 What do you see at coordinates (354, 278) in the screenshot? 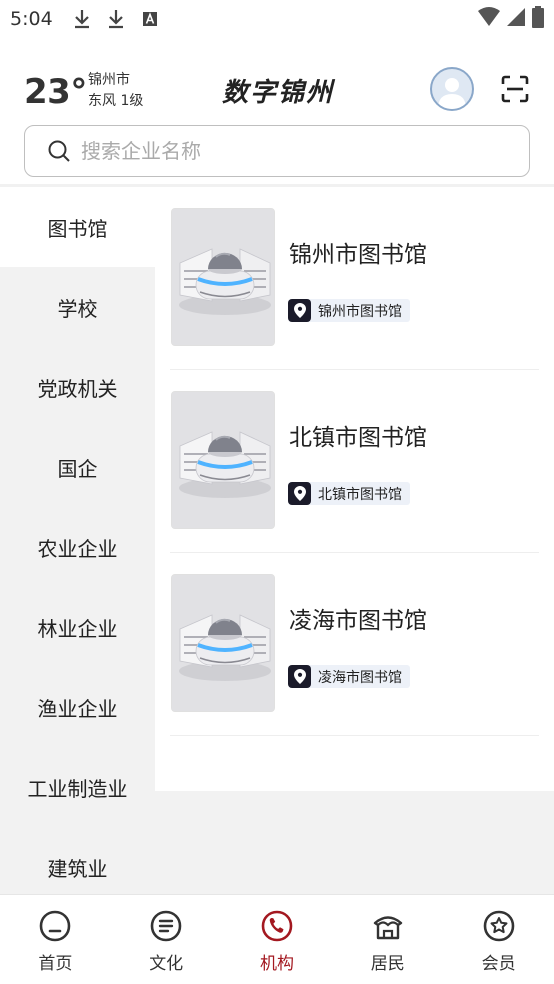
I see `list-item: 锦州市图书馆 锦州市图书馆` at bounding box center [354, 278].